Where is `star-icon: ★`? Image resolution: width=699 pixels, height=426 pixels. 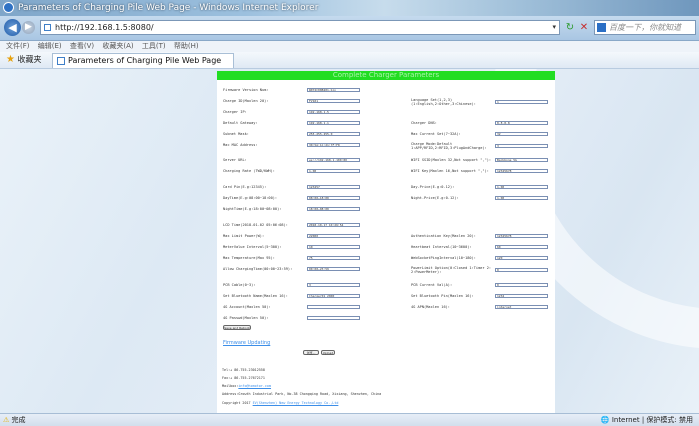
star-icon: ★ is located at coordinates (10, 59).